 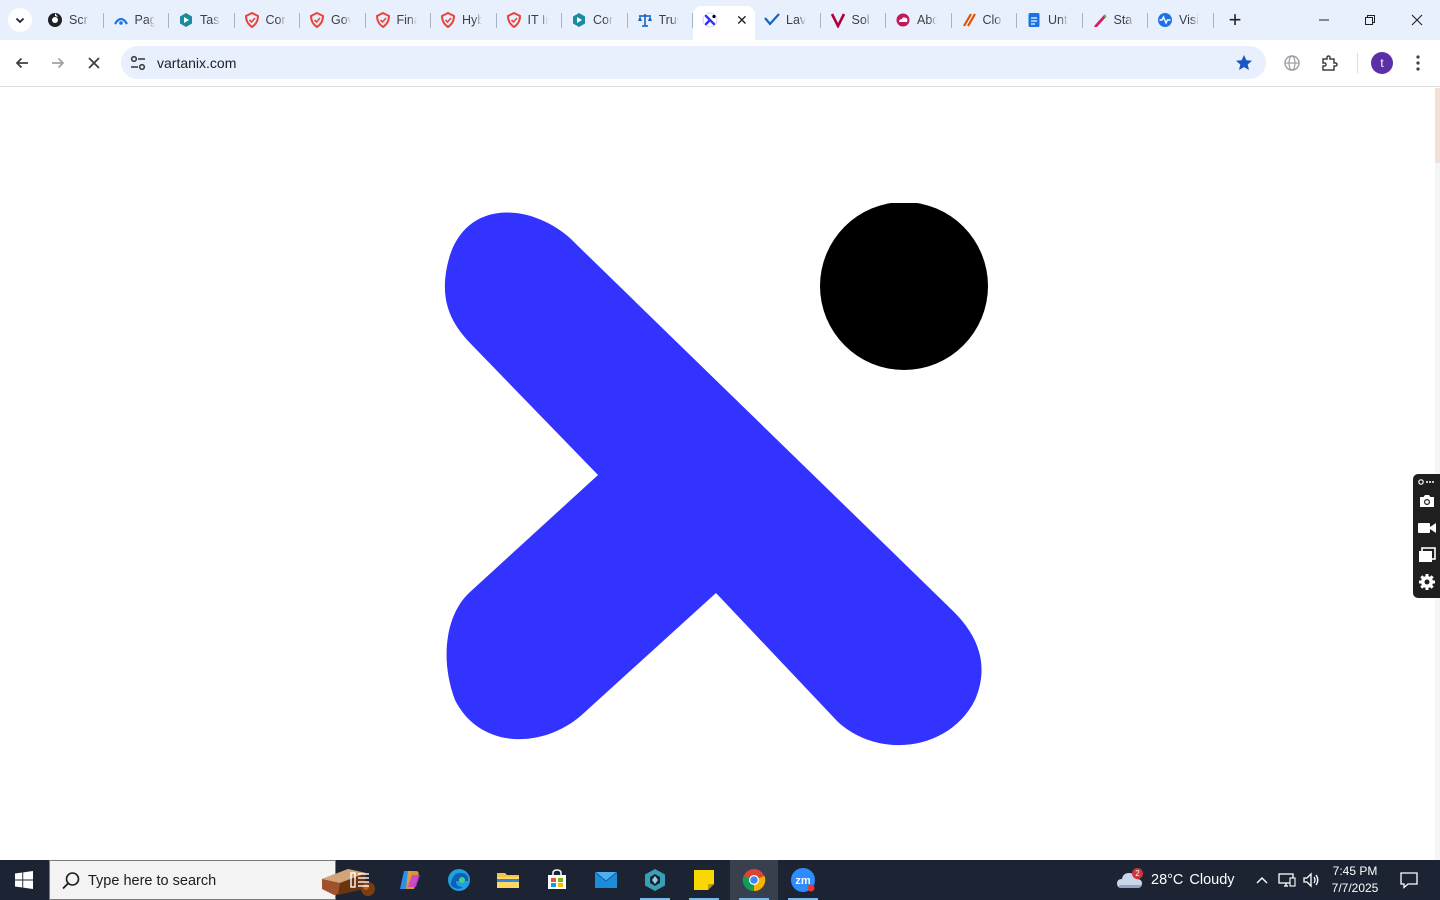 I want to click on logo-dot, so click(x=904, y=286).